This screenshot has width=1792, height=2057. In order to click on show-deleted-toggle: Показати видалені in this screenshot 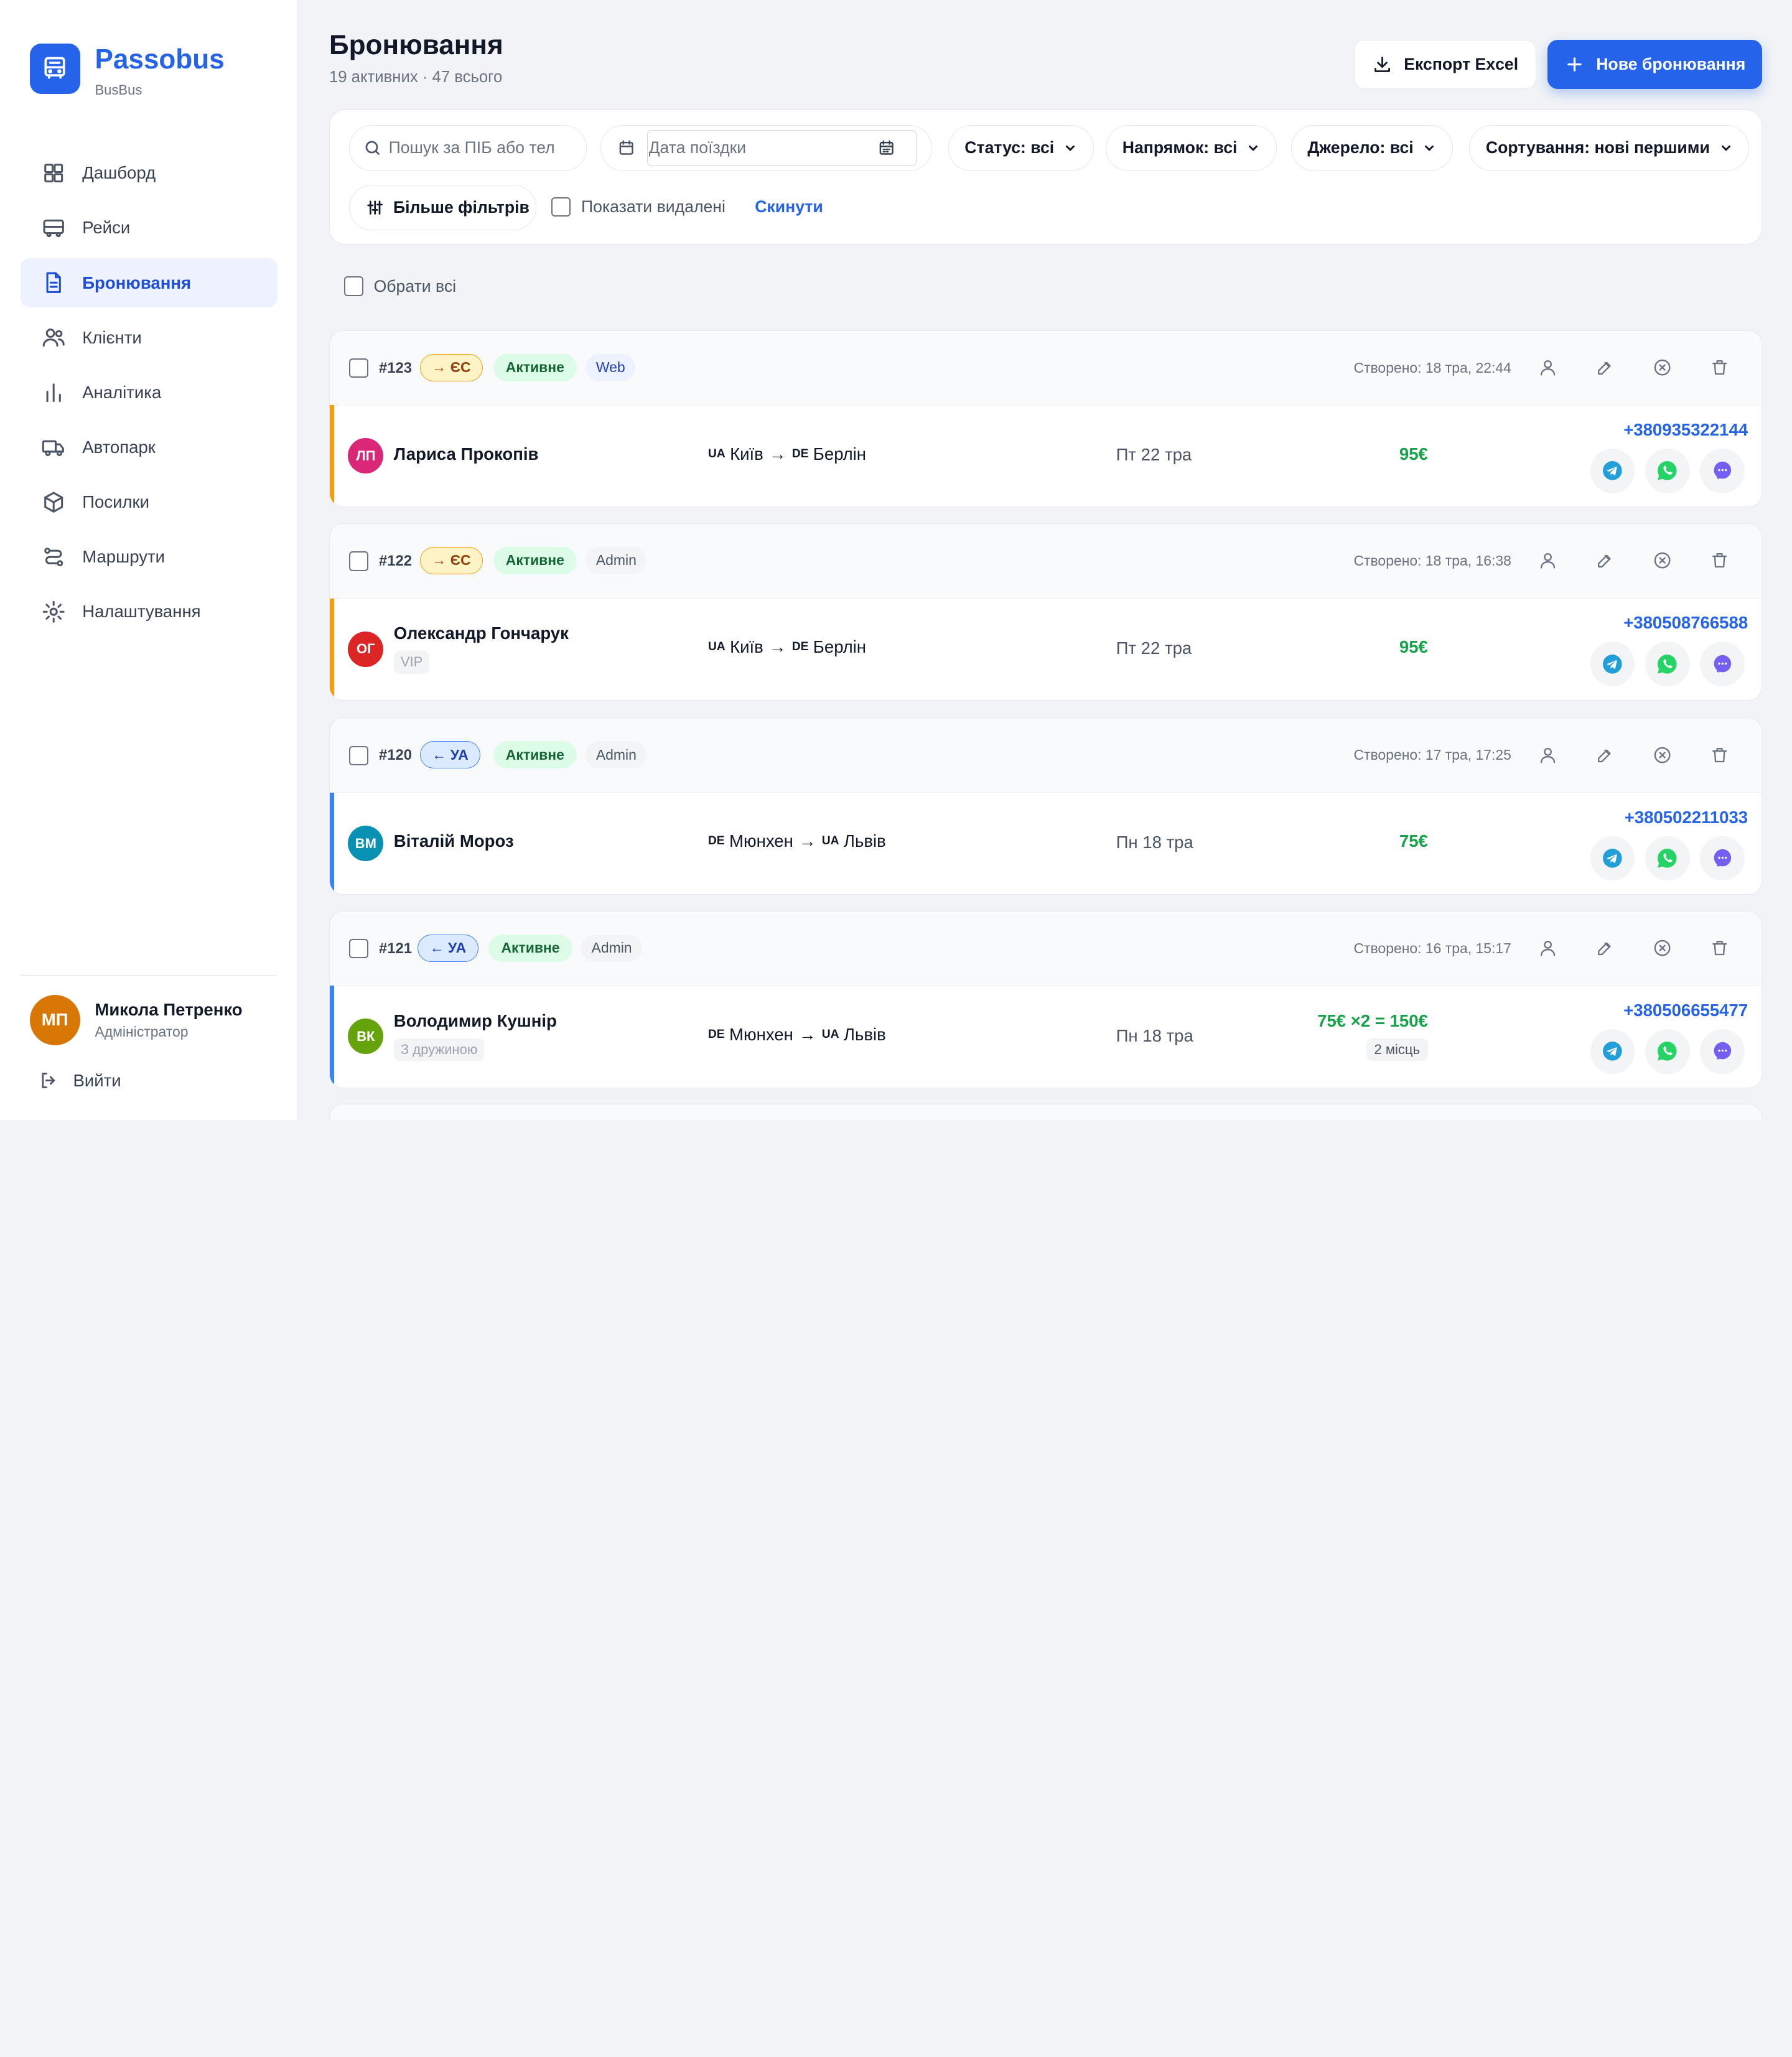, I will do `click(638, 207)`.